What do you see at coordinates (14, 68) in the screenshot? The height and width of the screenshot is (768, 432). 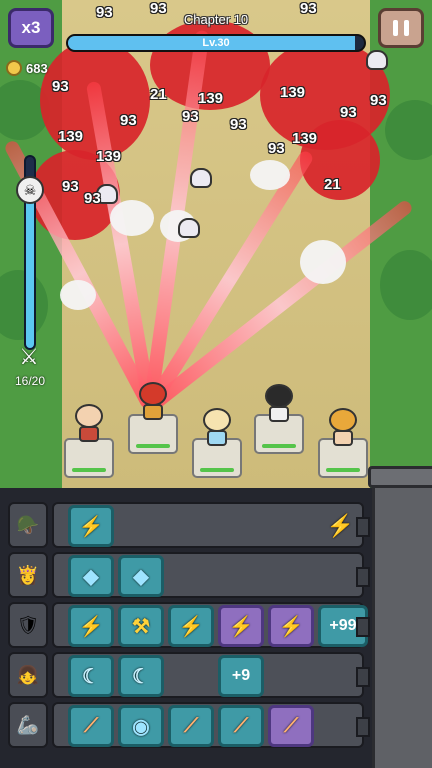 I see `coin-icon` at bounding box center [14, 68].